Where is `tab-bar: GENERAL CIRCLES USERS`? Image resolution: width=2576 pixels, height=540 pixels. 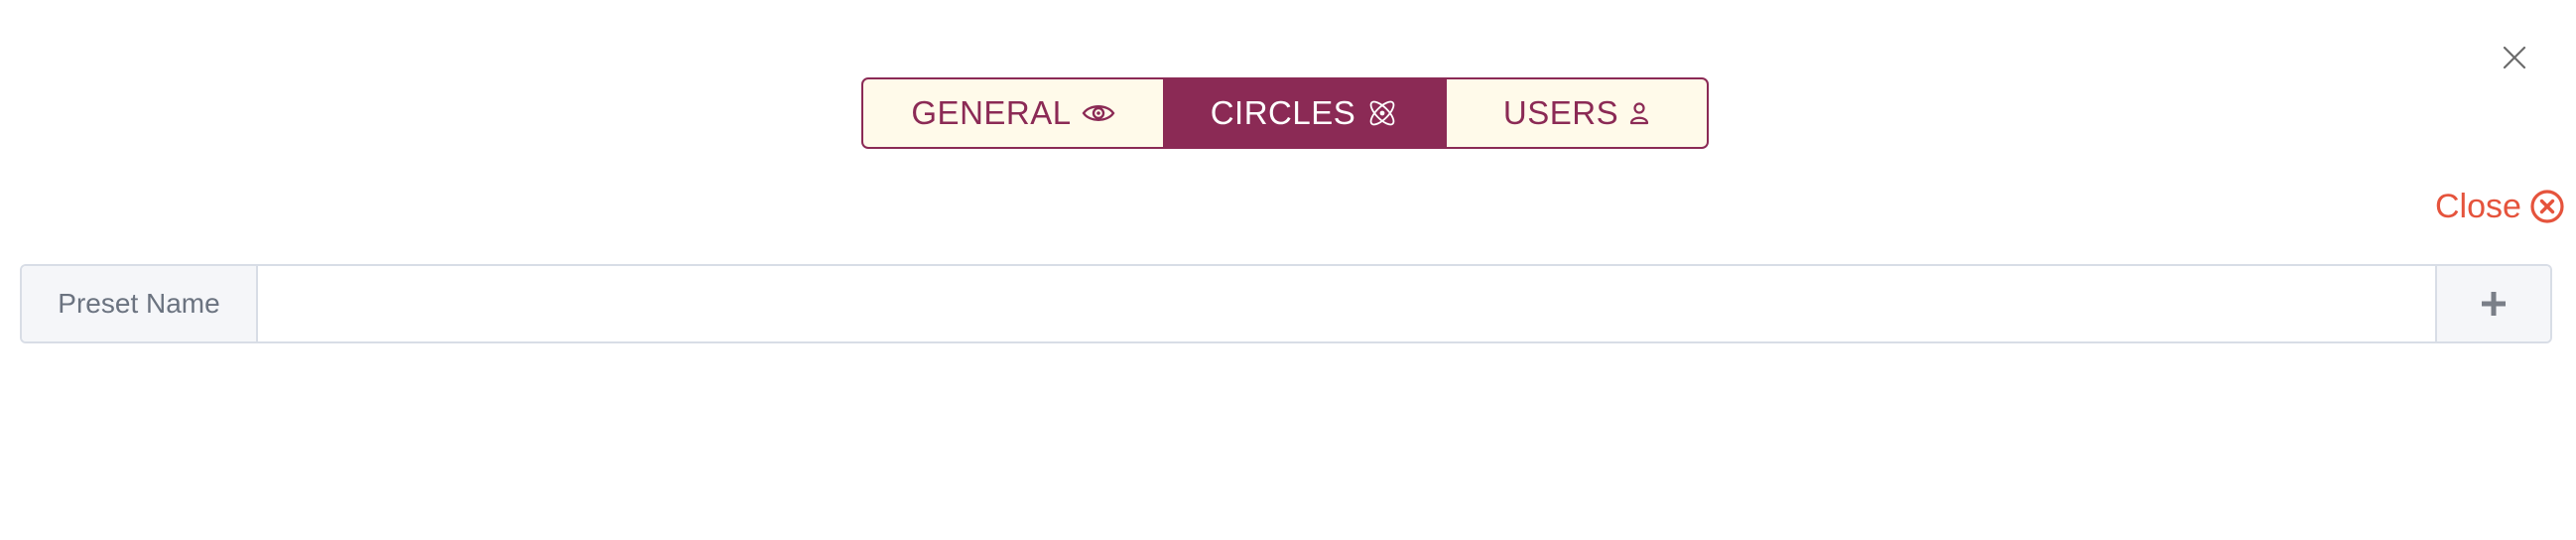
tab-bar: GENERAL CIRCLES USERS is located at coordinates (1285, 113).